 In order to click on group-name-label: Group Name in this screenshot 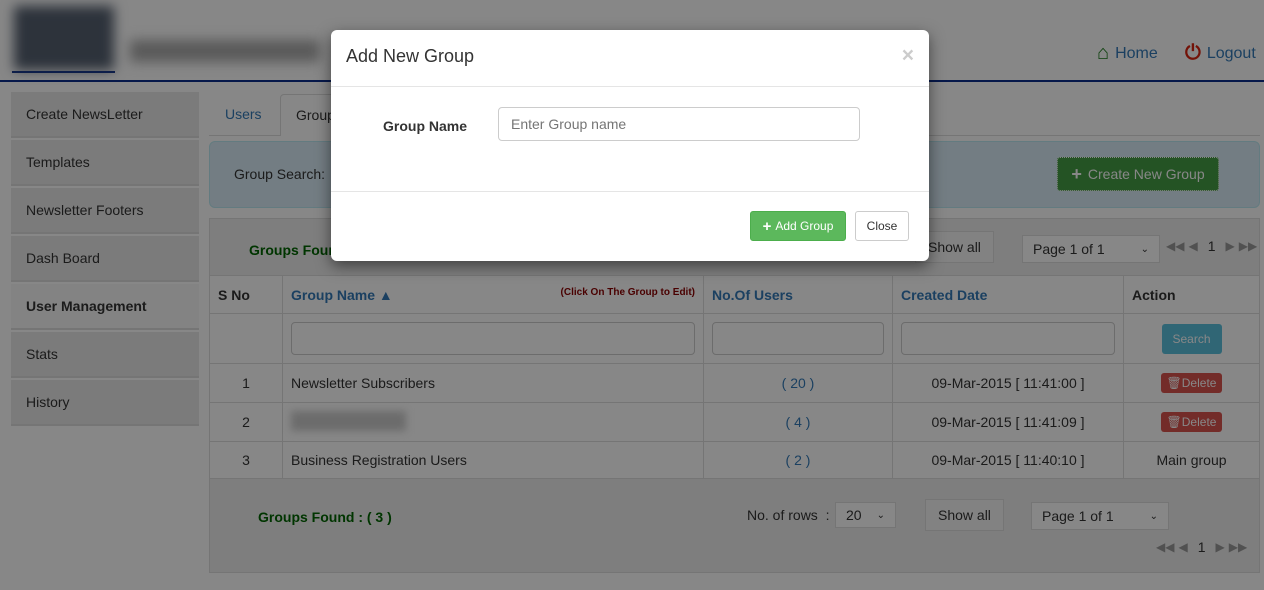, I will do `click(425, 126)`.